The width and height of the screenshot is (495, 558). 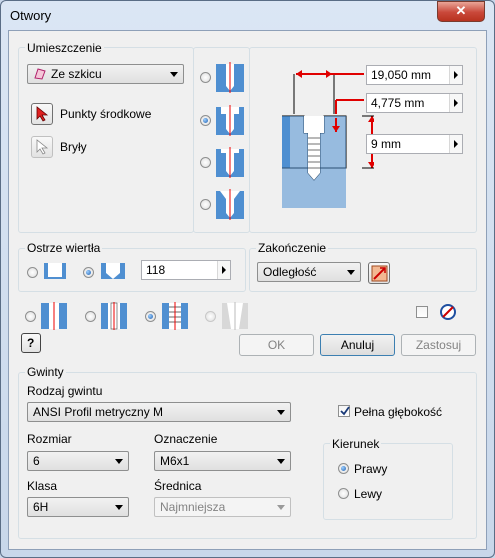 I want to click on centers-button, so click(x=42, y=114).